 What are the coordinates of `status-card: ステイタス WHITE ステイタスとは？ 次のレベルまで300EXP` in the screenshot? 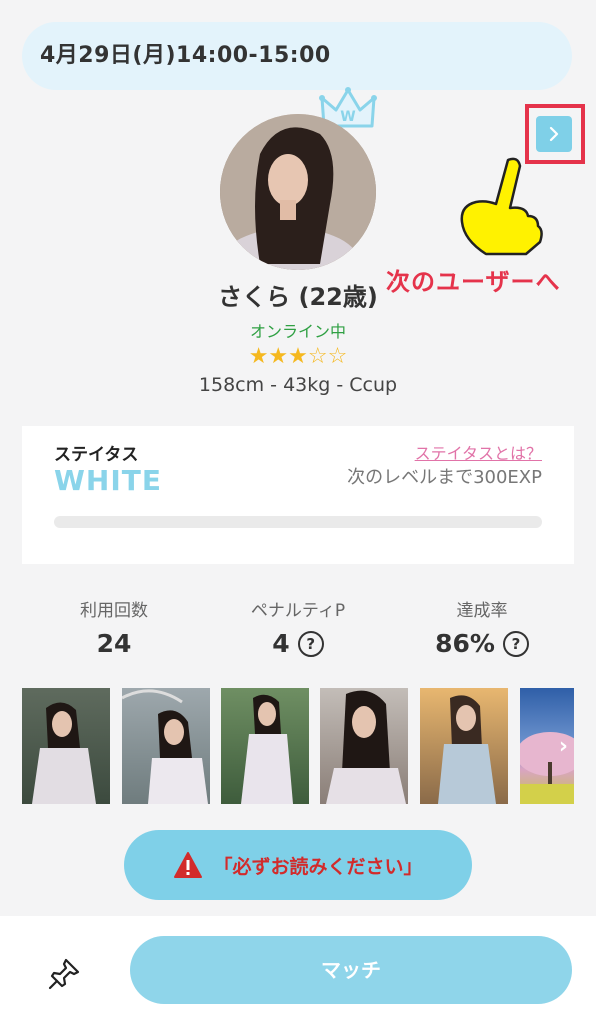 It's located at (298, 495).